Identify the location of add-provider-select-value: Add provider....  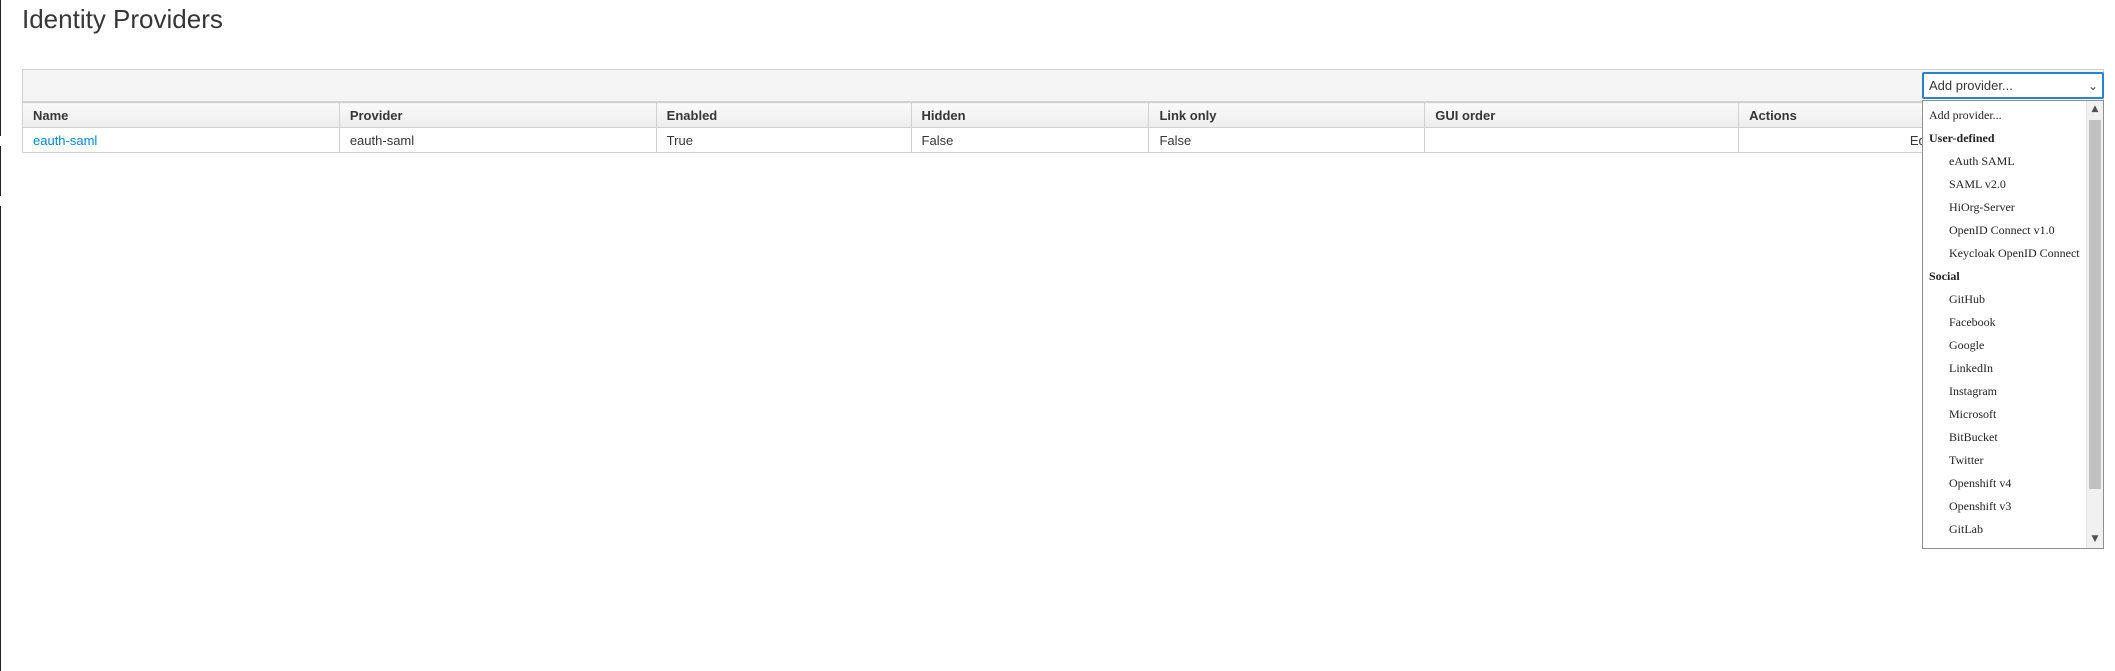
(1971, 85).